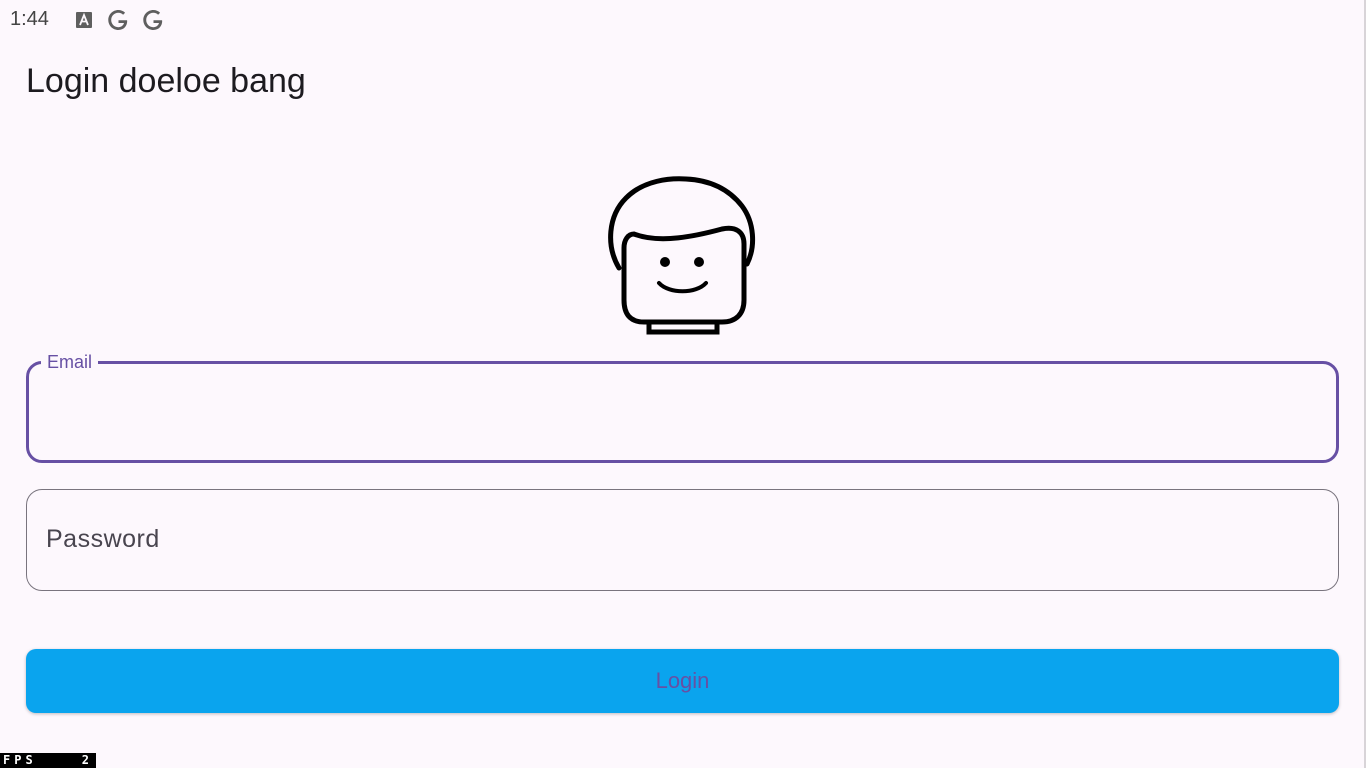 The image size is (1366, 768). I want to click on login-button-label: Login, so click(682, 680).